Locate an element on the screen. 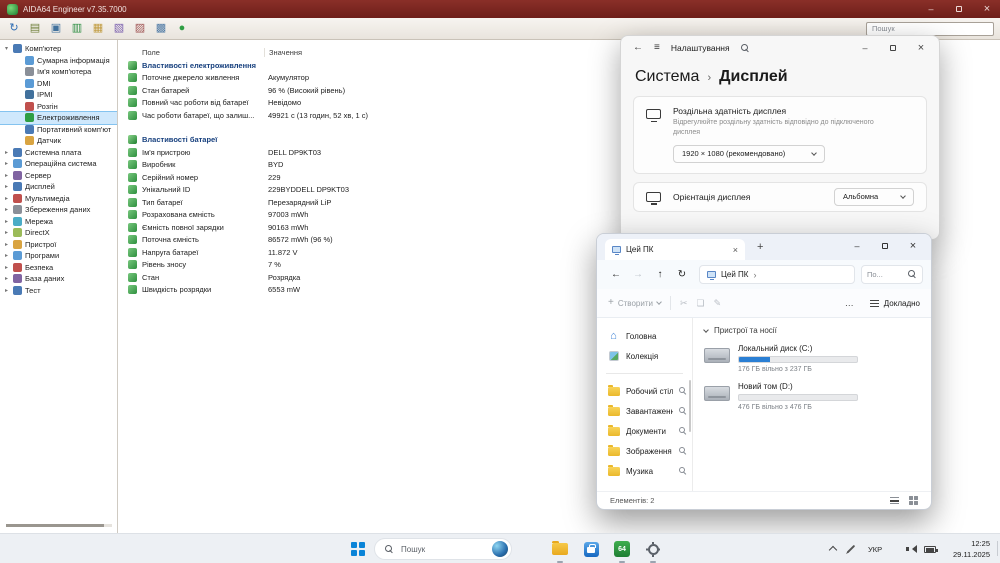 This screenshot has height=563, width=1000. tree-item: ▸ Системна плата is located at coordinates (58, 153).